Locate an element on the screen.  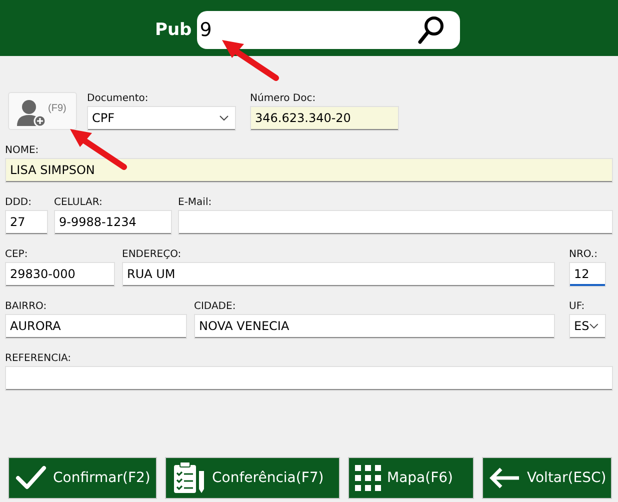
user-add-icon is located at coordinates (31, 113).